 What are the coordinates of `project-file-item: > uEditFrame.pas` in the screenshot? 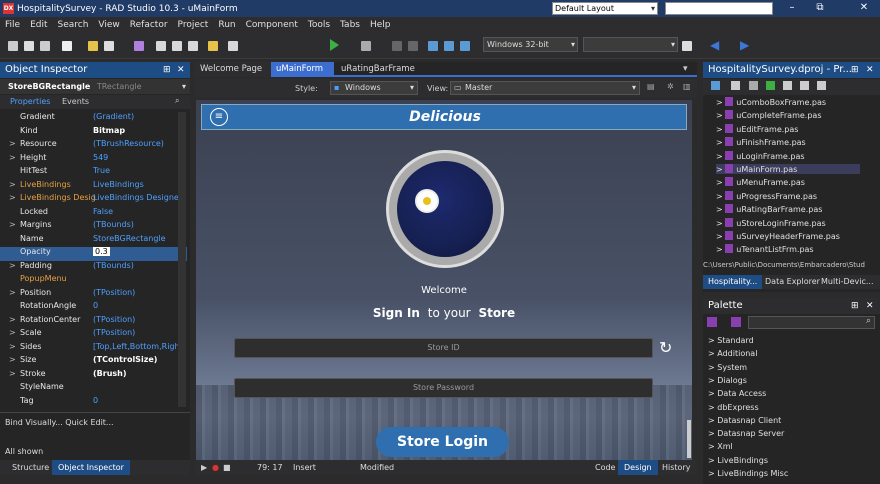 It's located at (757, 128).